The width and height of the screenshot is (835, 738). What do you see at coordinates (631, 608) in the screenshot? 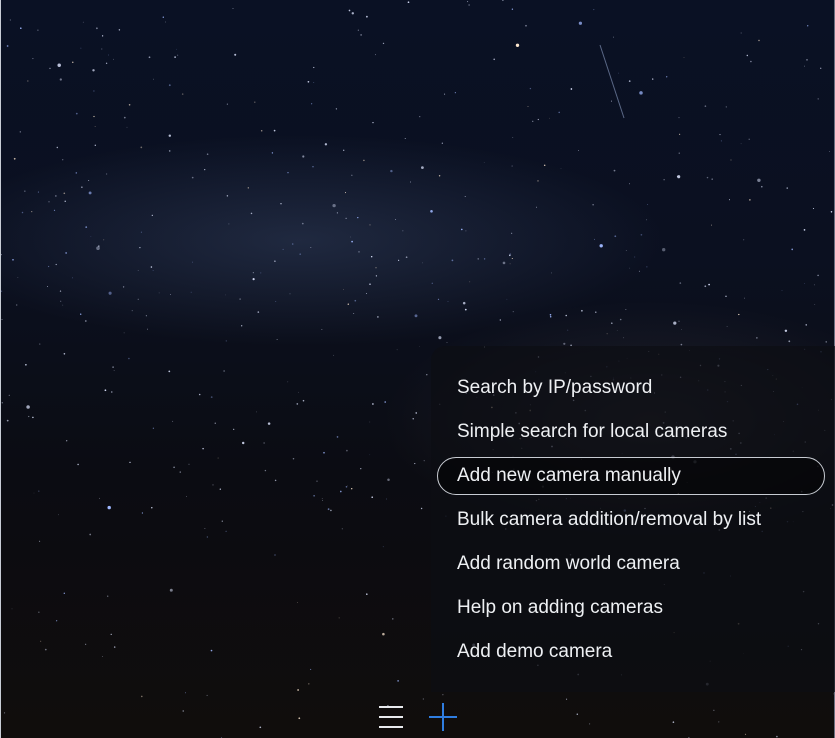
I see `menu-item-help-adding-cameras: Help on adding cameras` at bounding box center [631, 608].